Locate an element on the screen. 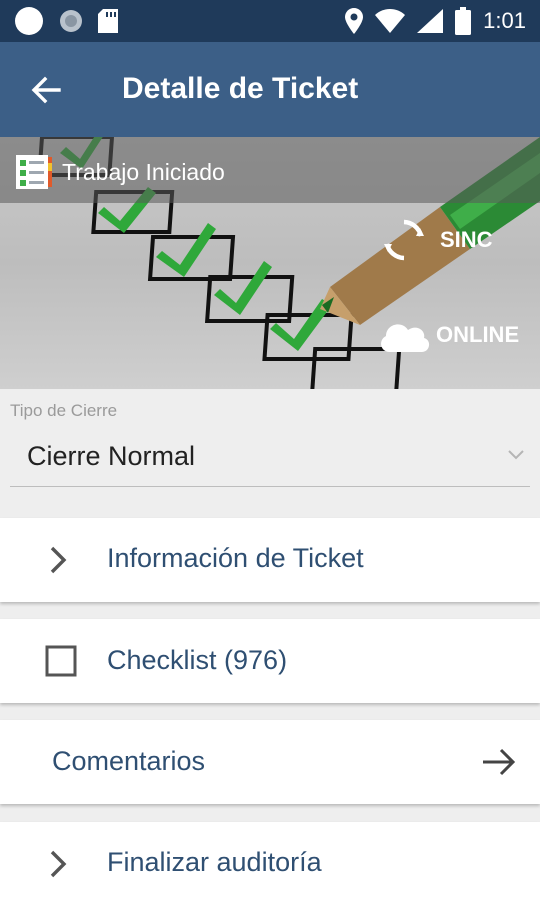 The image size is (540, 900). circle-icon is located at coordinates (29, 21).